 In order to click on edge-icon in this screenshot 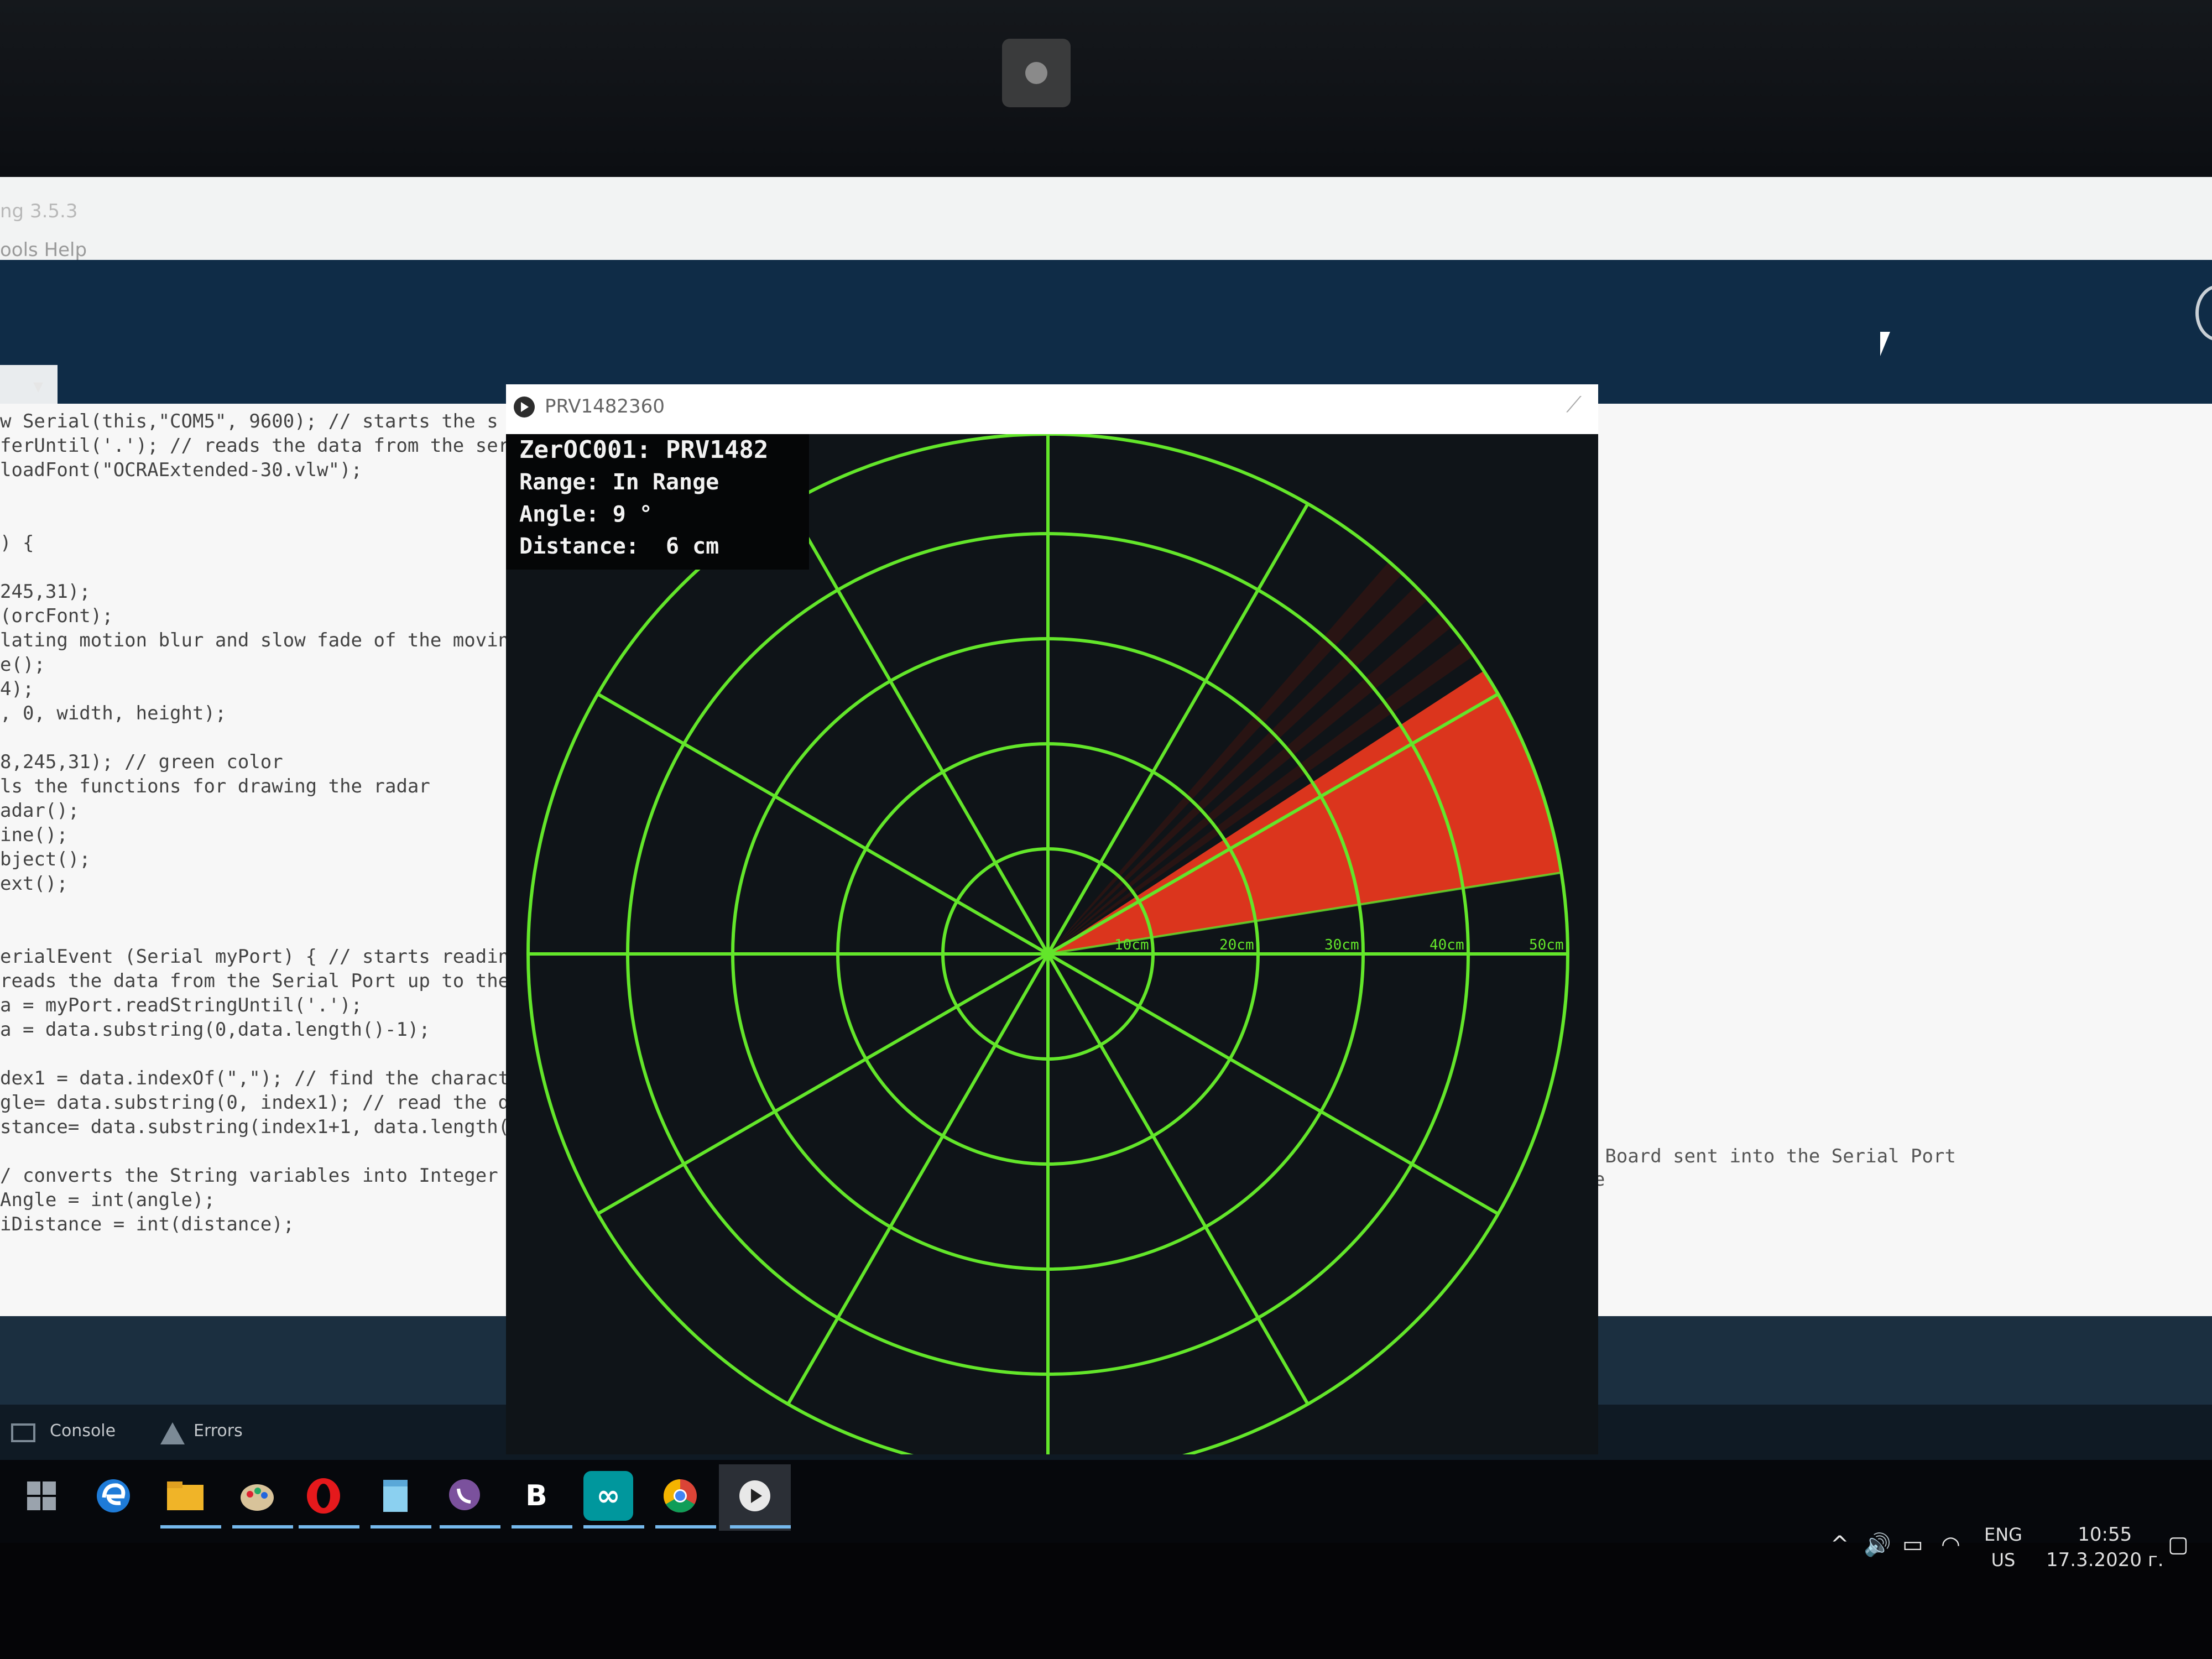, I will do `click(113, 1496)`.